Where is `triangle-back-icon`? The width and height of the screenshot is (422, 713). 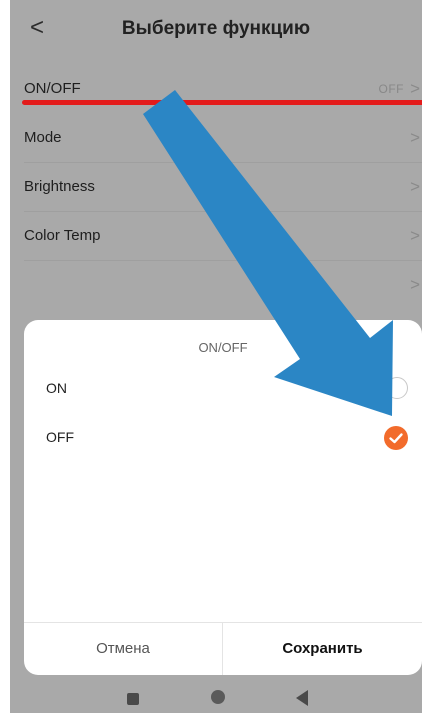
triangle-back-icon is located at coordinates (302, 698).